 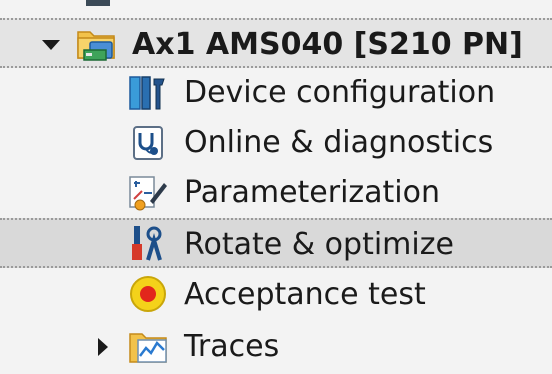 I want to click on tree-item-online-diagnostics: Online & diagnostics, so click(x=276, y=143).